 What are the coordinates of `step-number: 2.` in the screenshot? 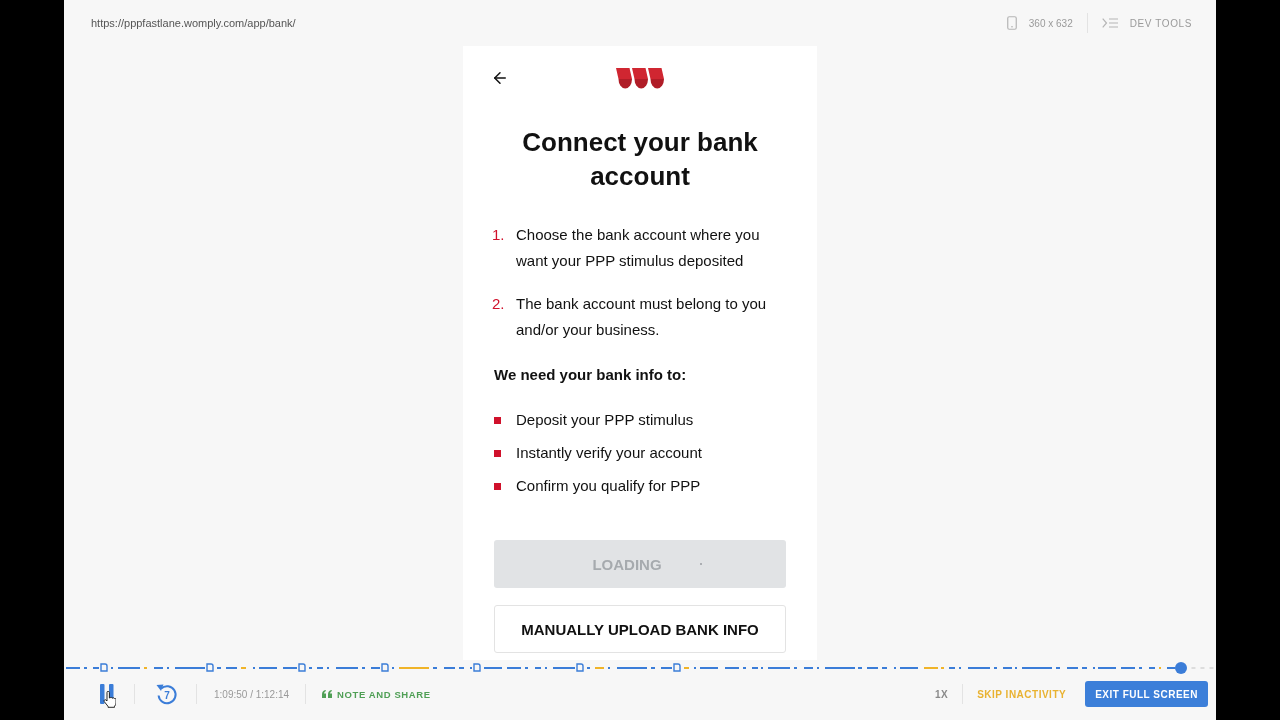 It's located at (499, 304).